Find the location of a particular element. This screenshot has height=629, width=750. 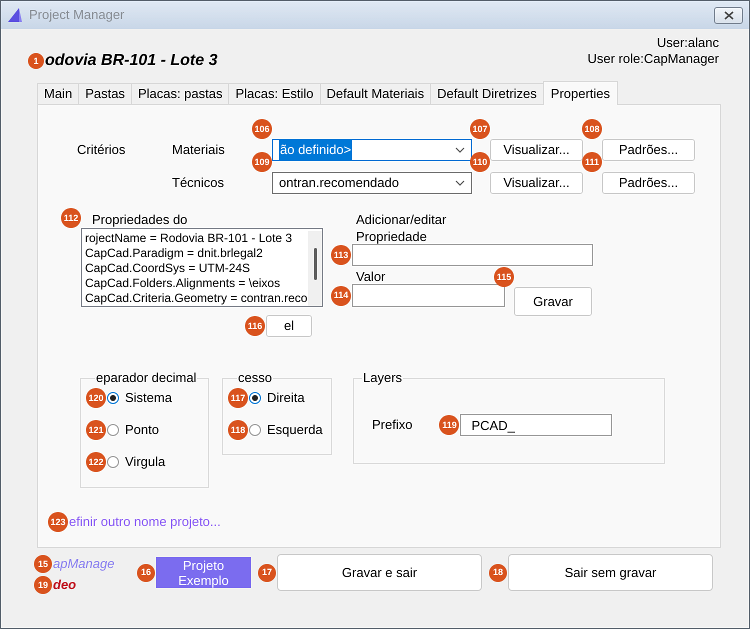

callout-marker: 16 is located at coordinates (146, 573).